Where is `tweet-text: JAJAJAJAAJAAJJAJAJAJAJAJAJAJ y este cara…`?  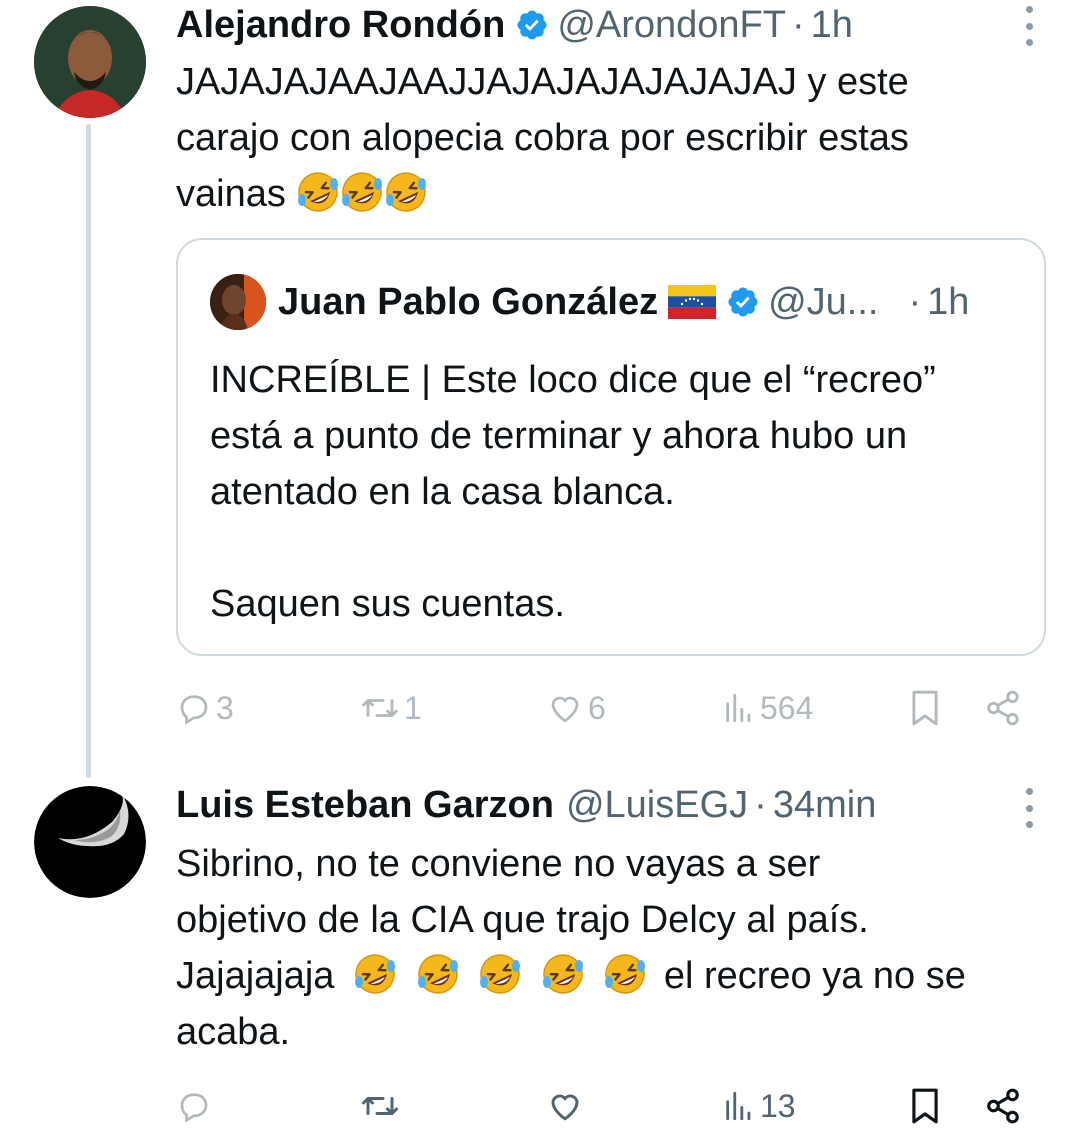
tweet-text: JAJAJAJAAJAAJJAJAJAJAJAJAJAJ y este cara… is located at coordinates (542, 138).